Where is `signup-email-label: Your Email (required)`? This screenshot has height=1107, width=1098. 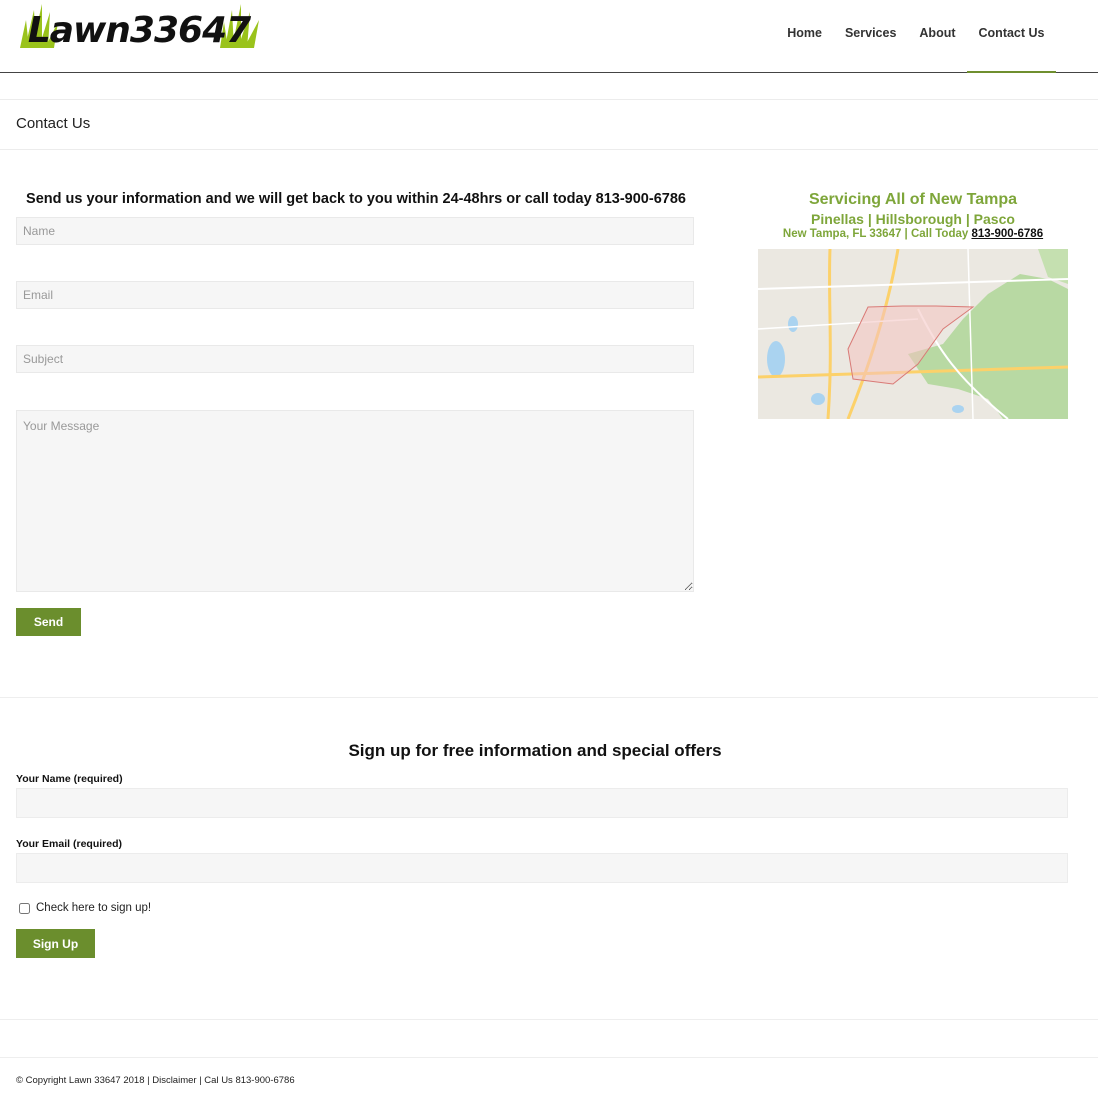 signup-email-label: Your Email (required) is located at coordinates (69, 844).